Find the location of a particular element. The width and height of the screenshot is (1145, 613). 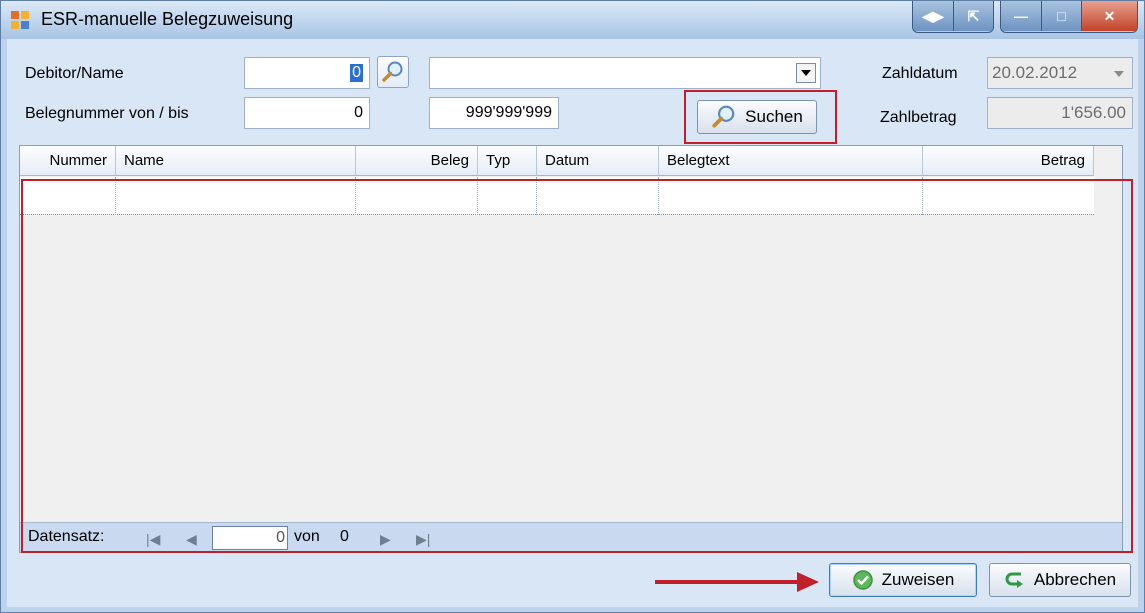

title-buttons: ◀▶ ⇱ — □ ✕ is located at coordinates (1025, 17).